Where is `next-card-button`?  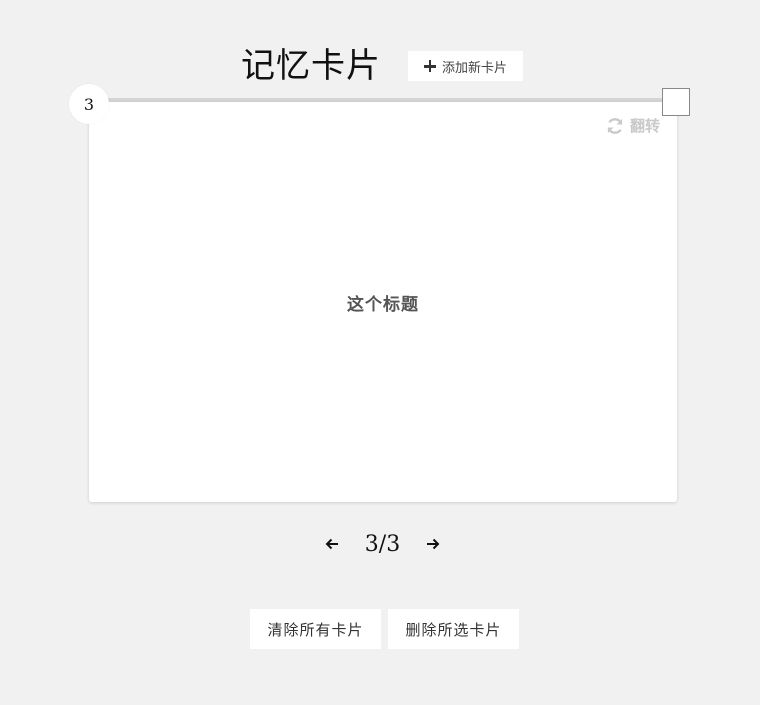
next-card-button is located at coordinates (433, 544).